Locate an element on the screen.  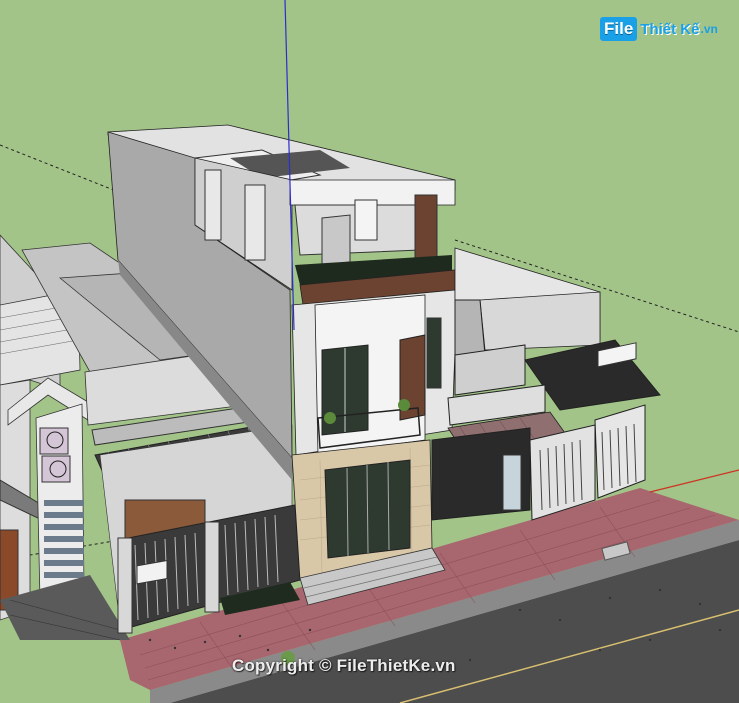
logo-tld: .vn is located at coordinates (709, 29).